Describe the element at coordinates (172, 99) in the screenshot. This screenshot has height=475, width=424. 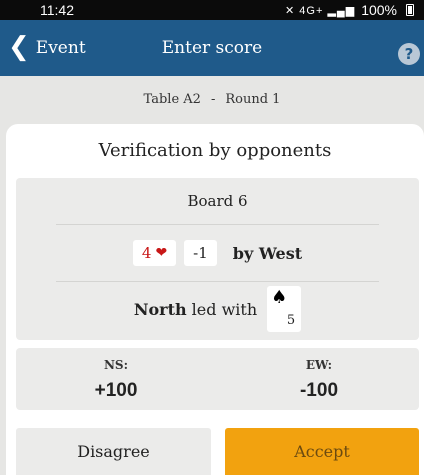
I see `table-label: Table A2` at that location.